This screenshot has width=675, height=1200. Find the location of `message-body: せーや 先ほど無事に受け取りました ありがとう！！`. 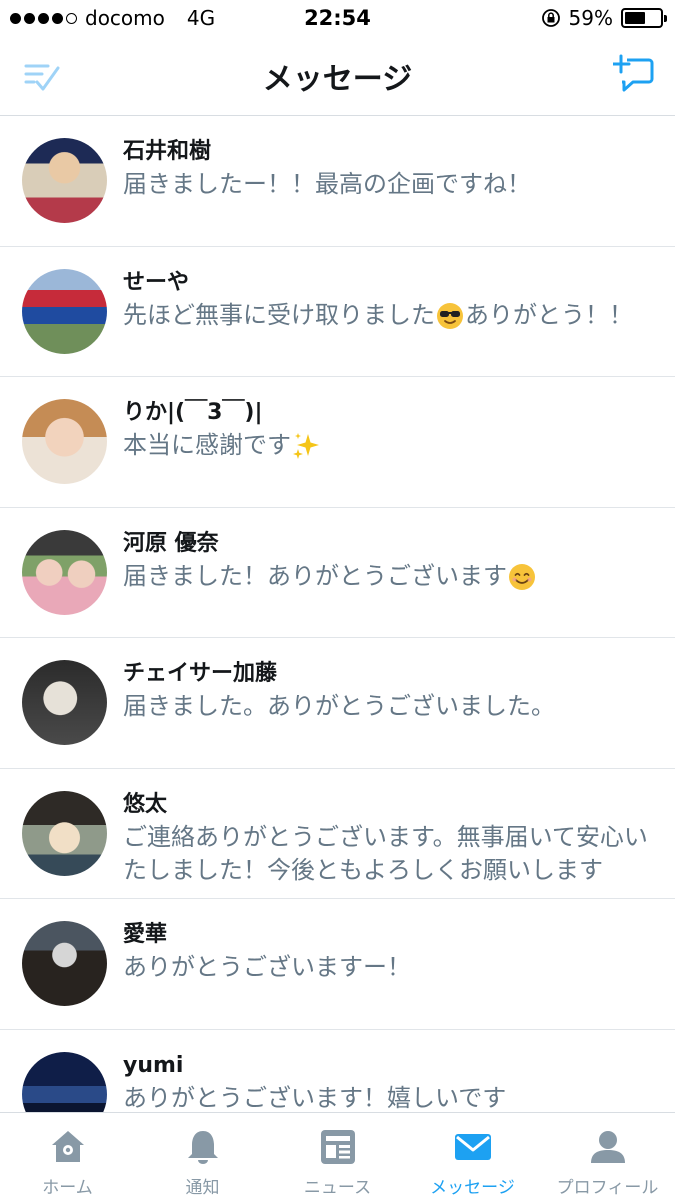

message-body: せーや 先ほど無事に受け取りました ありがとう！！ is located at coordinates (391, 300).